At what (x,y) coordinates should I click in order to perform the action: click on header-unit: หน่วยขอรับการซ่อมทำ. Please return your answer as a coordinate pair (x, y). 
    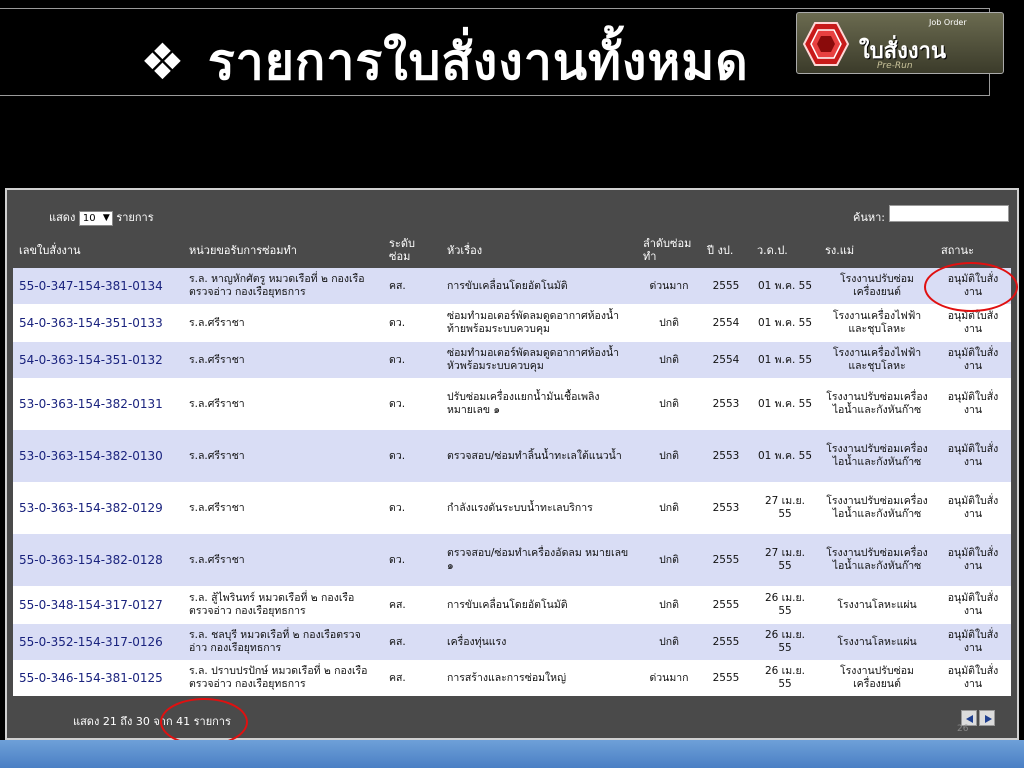
    Looking at the image, I should click on (283, 250).